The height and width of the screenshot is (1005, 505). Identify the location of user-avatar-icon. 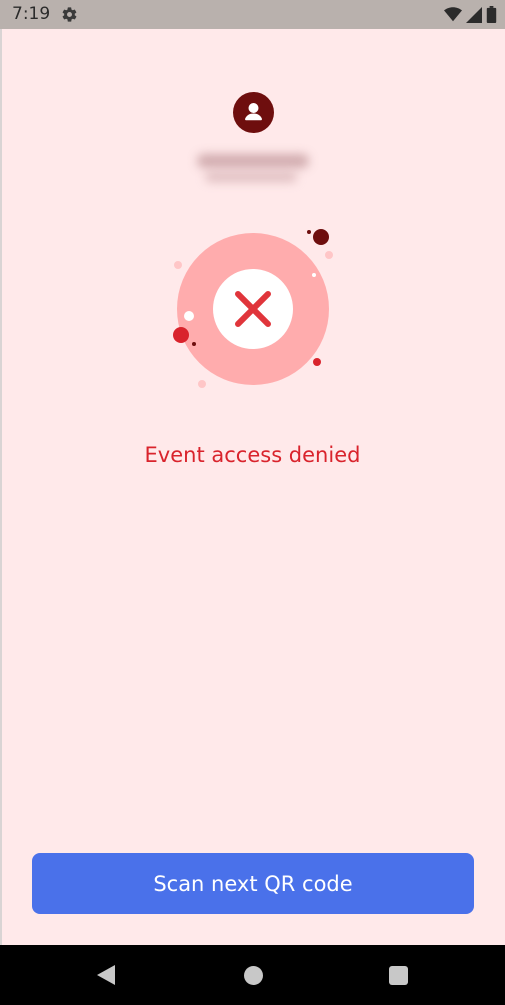
(253, 112).